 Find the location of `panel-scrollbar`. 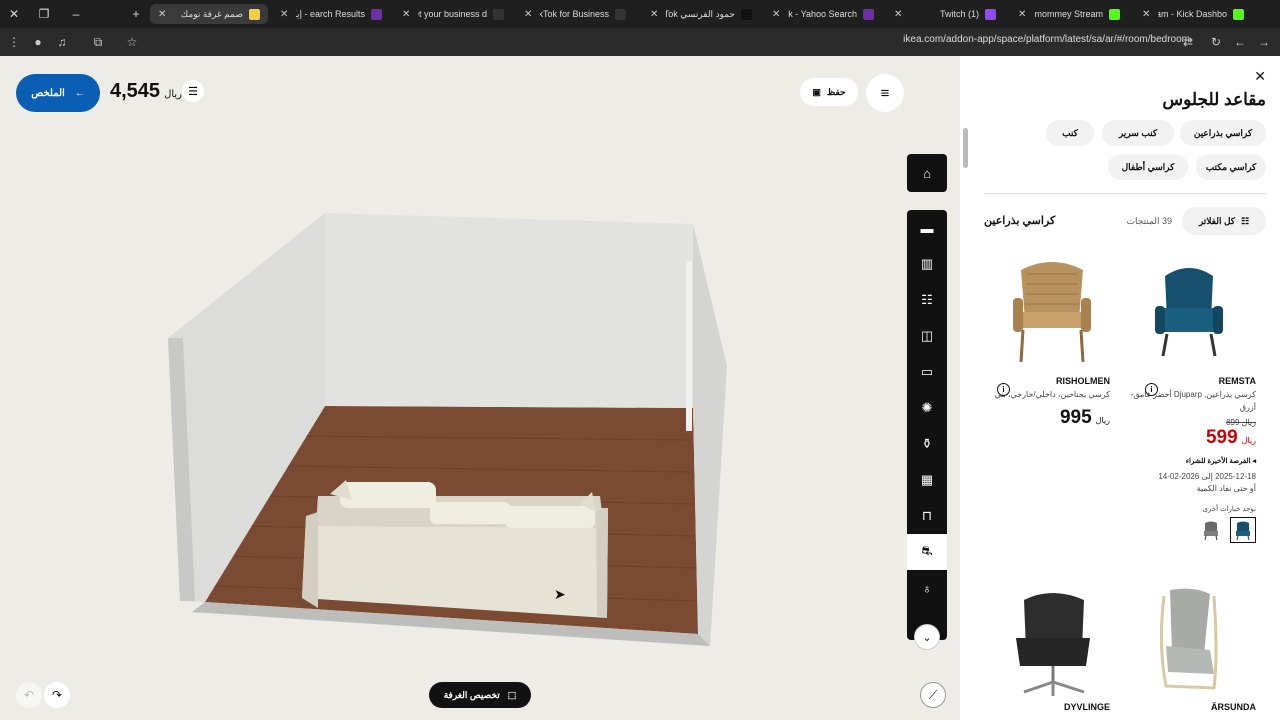

panel-scrollbar is located at coordinates (966, 418).